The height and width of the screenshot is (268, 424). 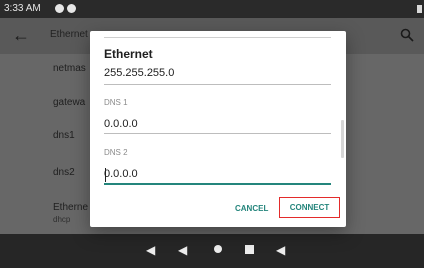 What do you see at coordinates (69, 68) in the screenshot?
I see `list-item-netmask: netmas` at bounding box center [69, 68].